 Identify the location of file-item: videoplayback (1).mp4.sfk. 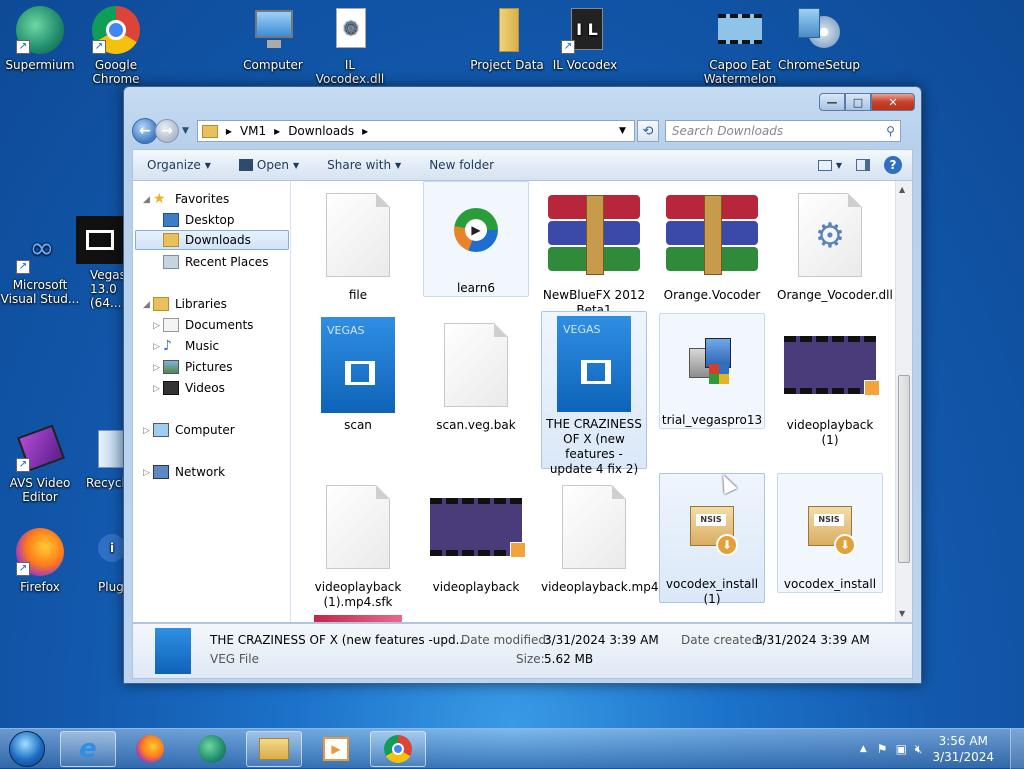
(358, 543).